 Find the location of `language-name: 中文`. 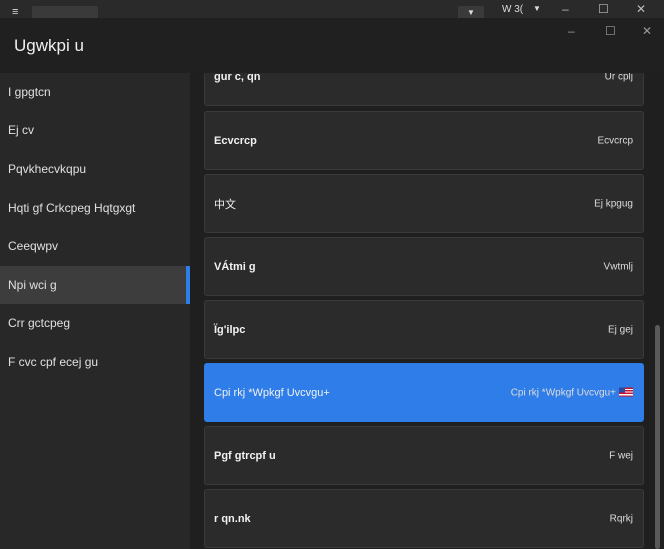

language-name: 中文 is located at coordinates (225, 204).